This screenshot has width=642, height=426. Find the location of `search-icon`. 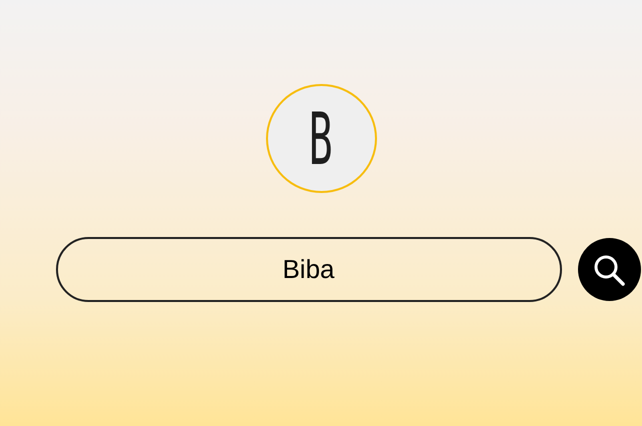

search-icon is located at coordinates (609, 269).